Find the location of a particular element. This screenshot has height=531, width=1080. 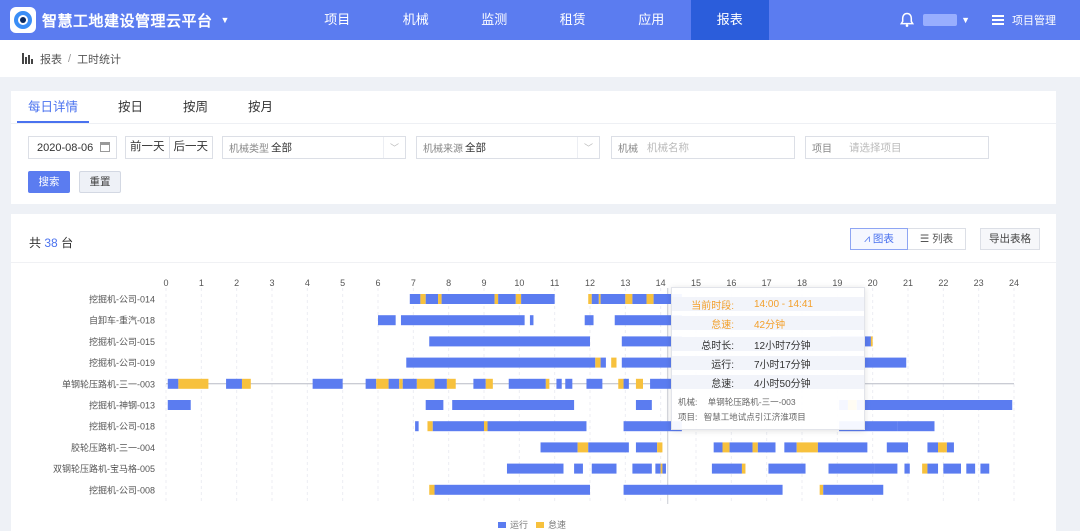

tooltip-total-row: 总时长: 12小时7分钟 is located at coordinates (768, 344).